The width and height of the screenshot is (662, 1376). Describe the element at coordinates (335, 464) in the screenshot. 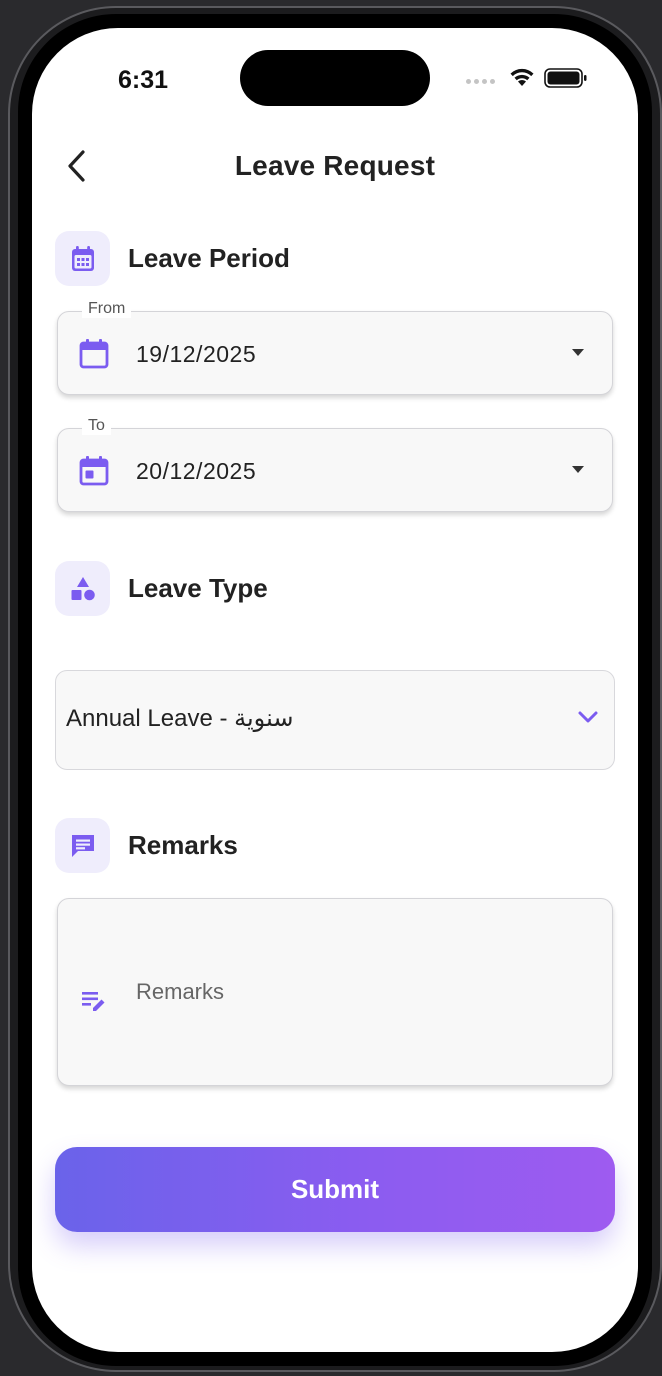

I see `to-date-field: To 20/12/2025` at that location.